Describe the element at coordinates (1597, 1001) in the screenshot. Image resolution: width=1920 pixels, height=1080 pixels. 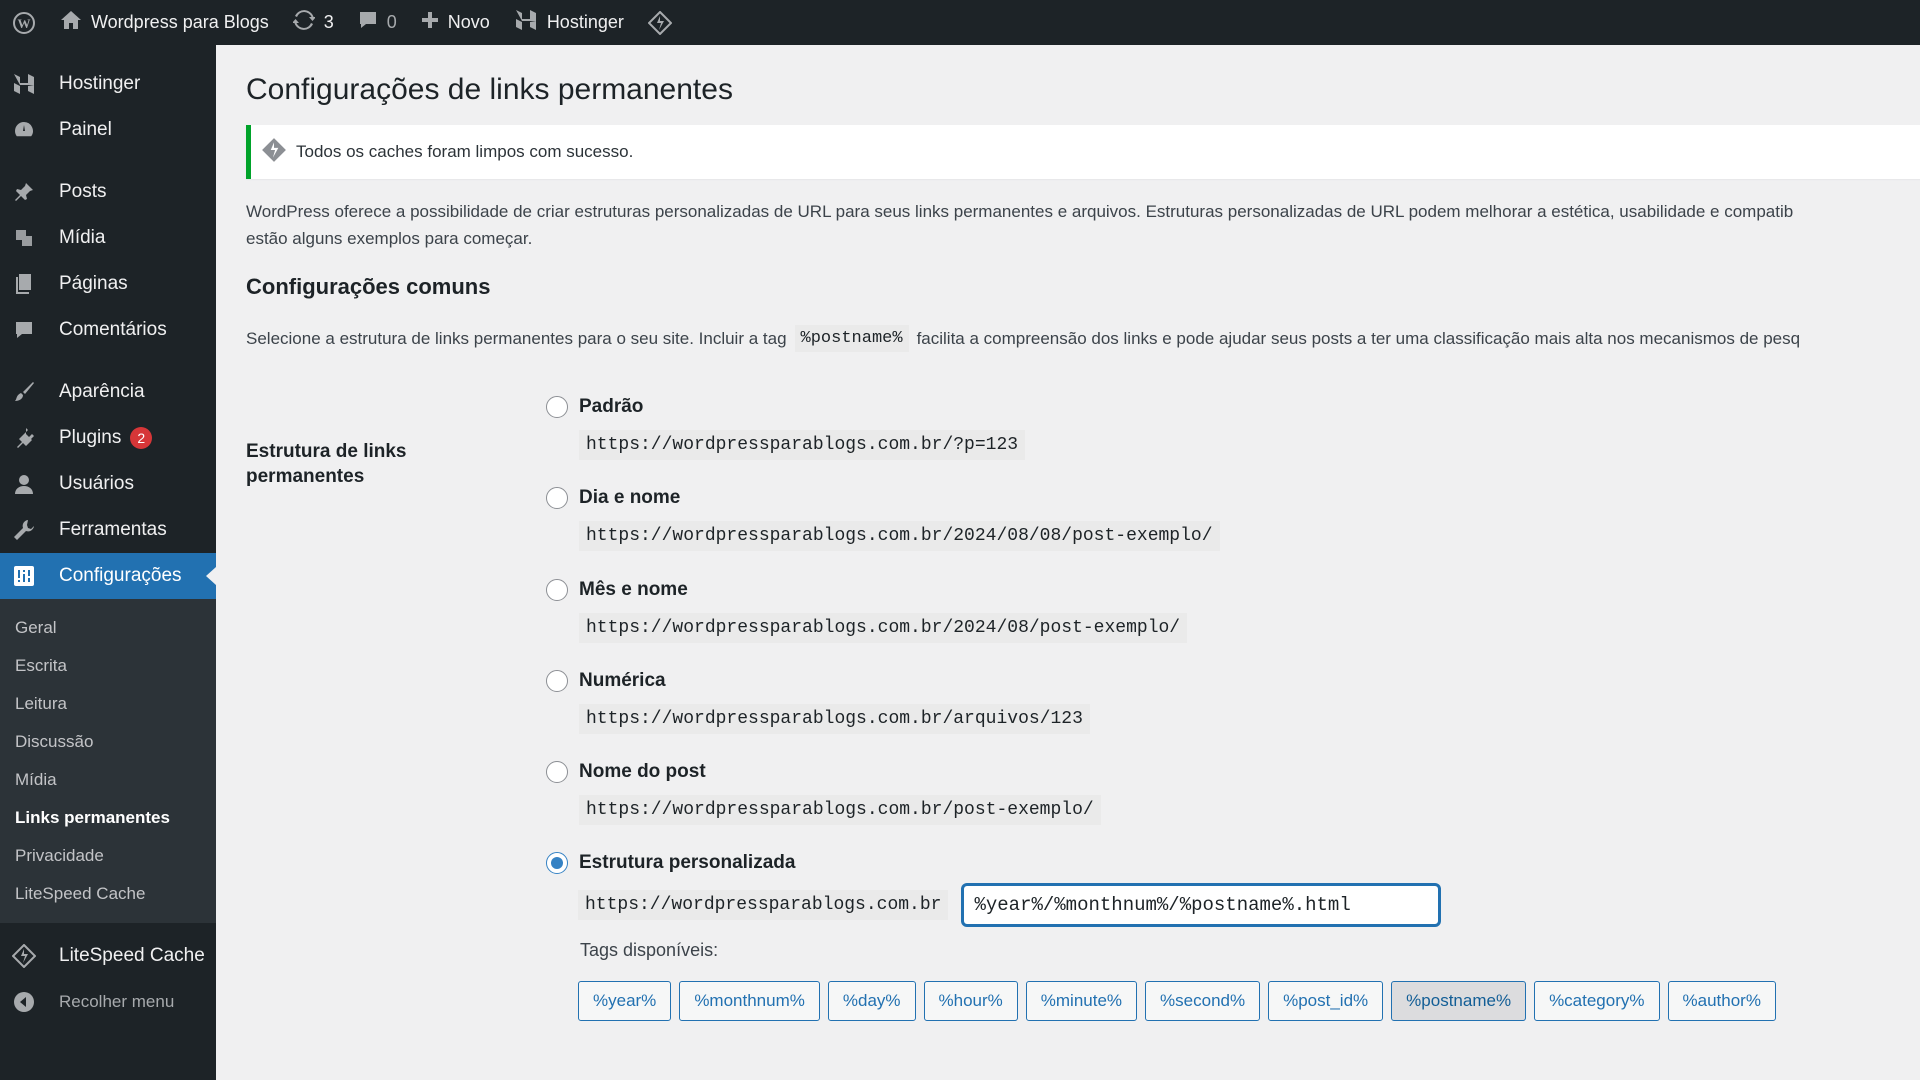
I see `tag-button-category: %category%` at that location.